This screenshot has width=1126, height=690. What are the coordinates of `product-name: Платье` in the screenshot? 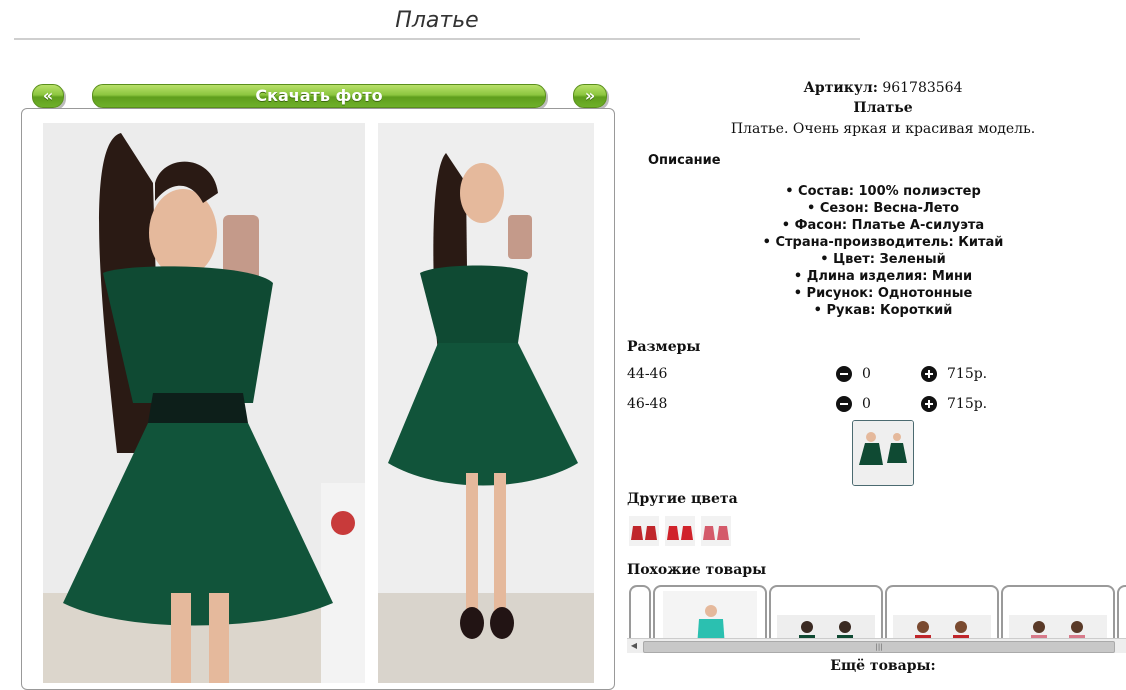 It's located at (883, 108).